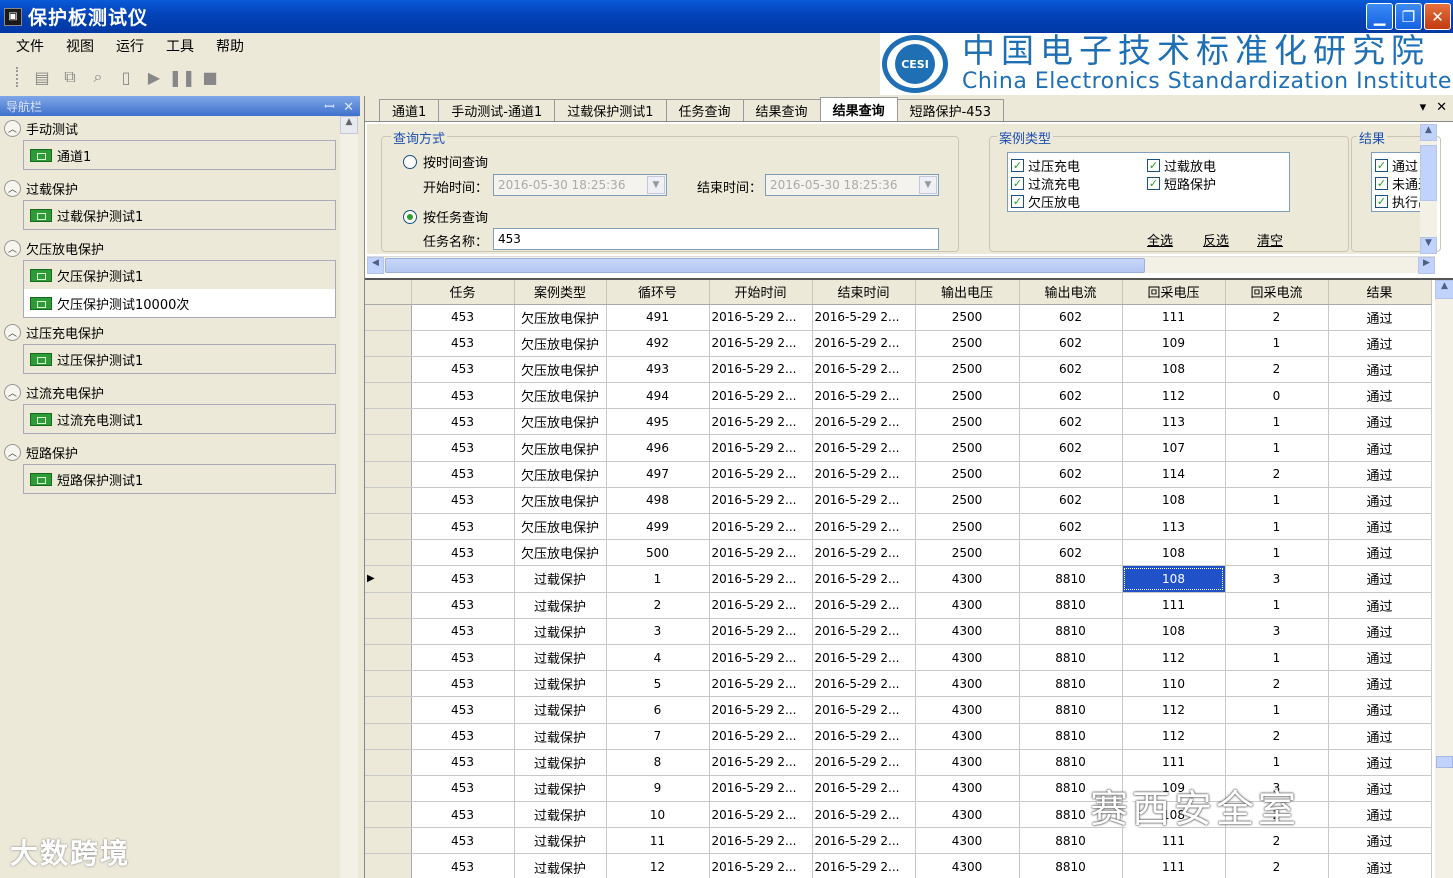  What do you see at coordinates (1174, 448) in the screenshot?
I see `table-cell: 107` at bounding box center [1174, 448].